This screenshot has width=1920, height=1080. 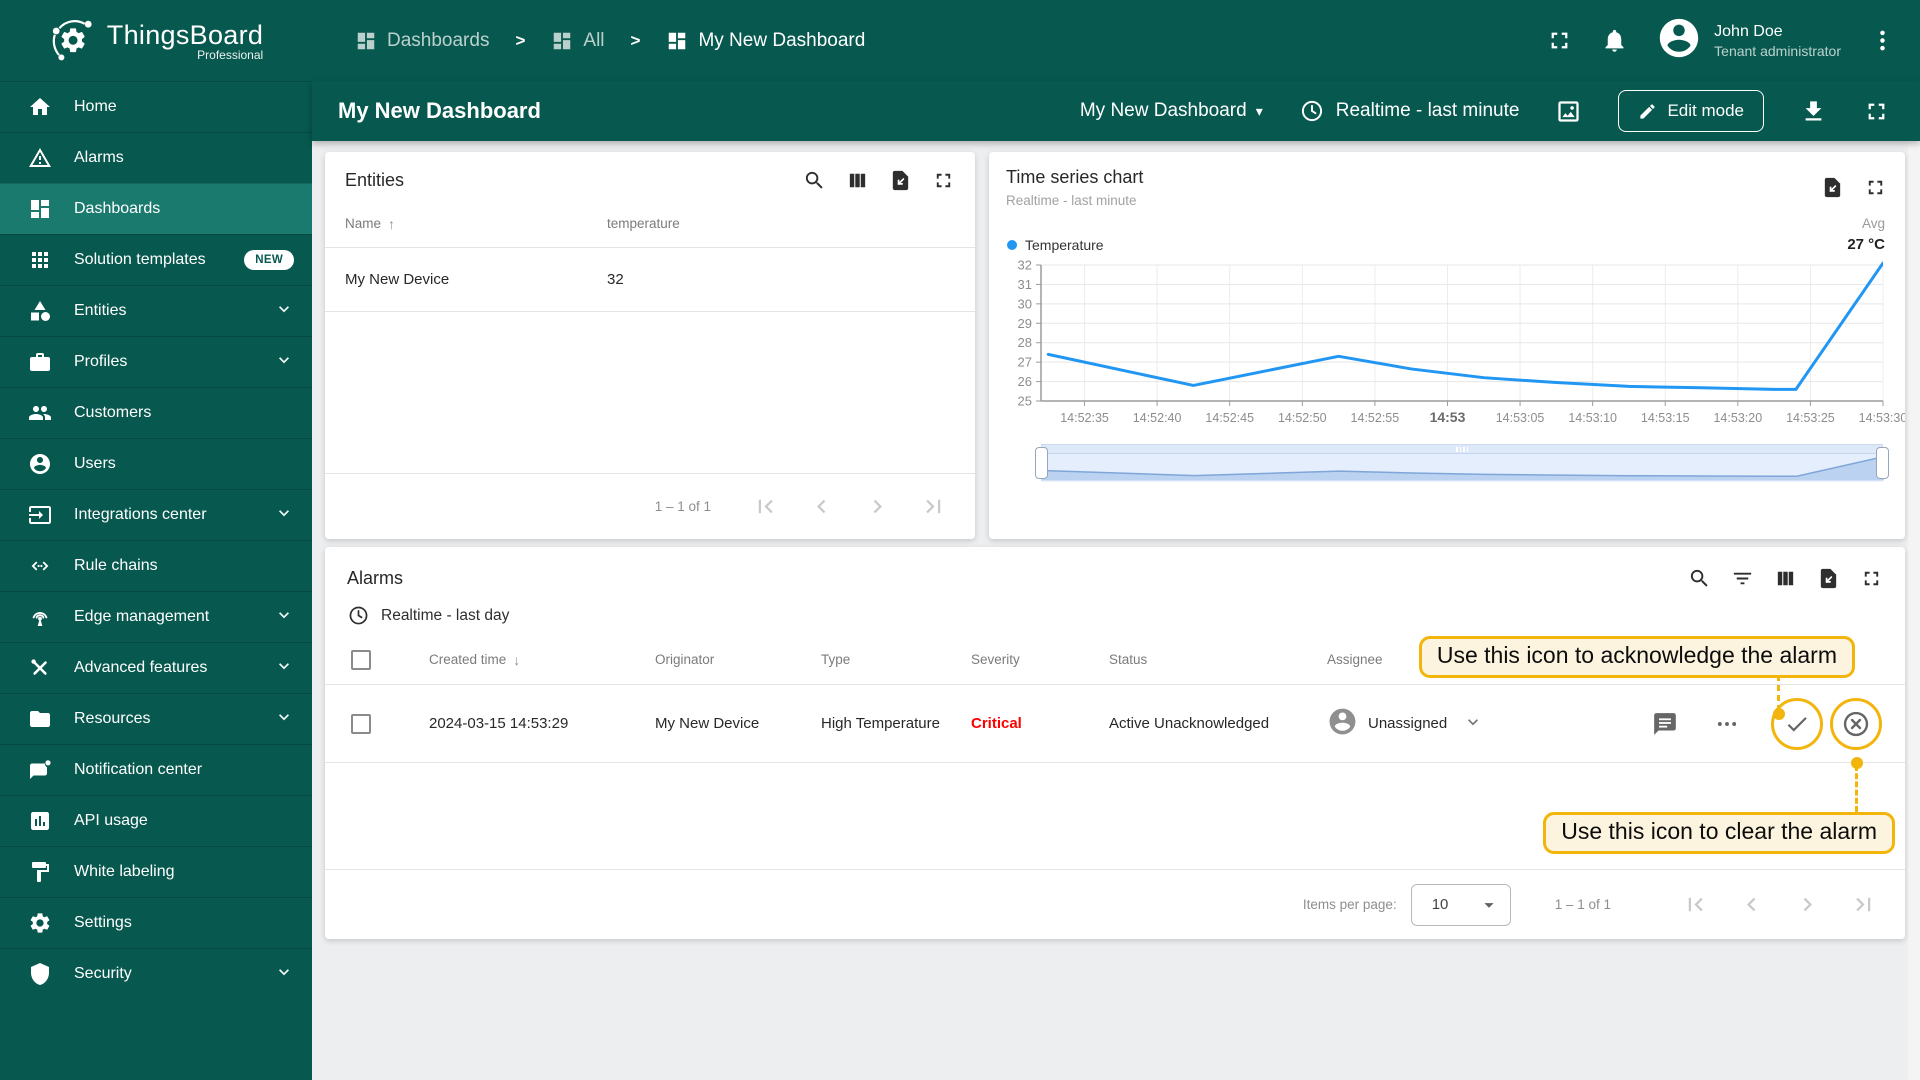 I want to click on alarms-filter-button, so click(x=1742, y=578).